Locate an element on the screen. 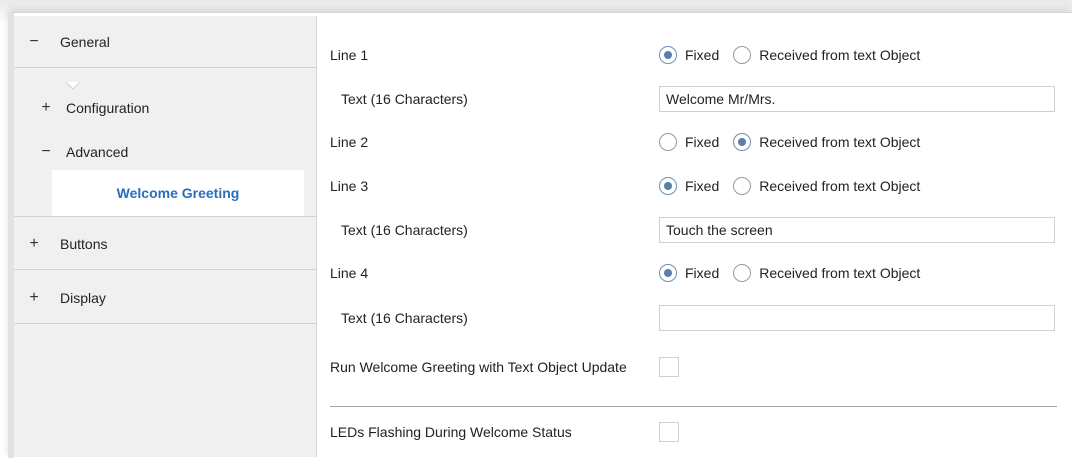 The width and height of the screenshot is (1072, 458). line3-text-row: Text (16 Characters) Touch the screen is located at coordinates (691, 230).